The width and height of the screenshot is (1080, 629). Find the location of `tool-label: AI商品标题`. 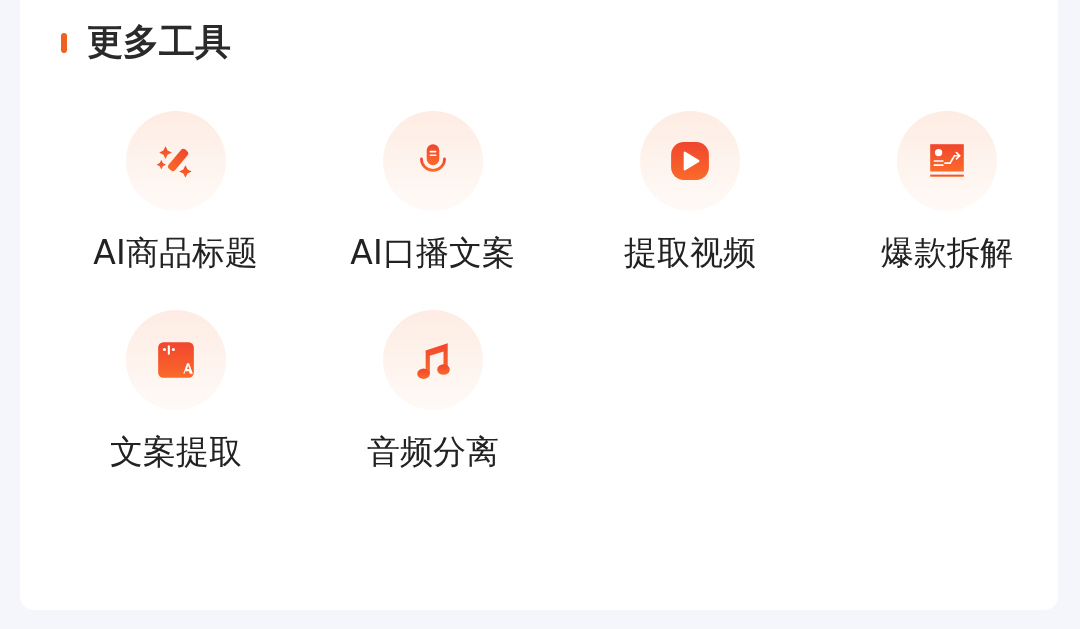

tool-label: AI商品标题 is located at coordinates (175, 253).